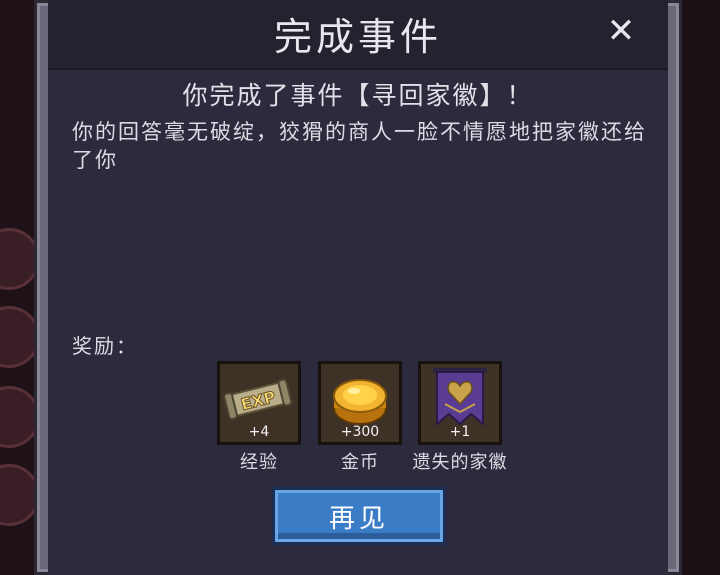  What do you see at coordinates (460, 403) in the screenshot?
I see `reward-slot: +1` at bounding box center [460, 403].